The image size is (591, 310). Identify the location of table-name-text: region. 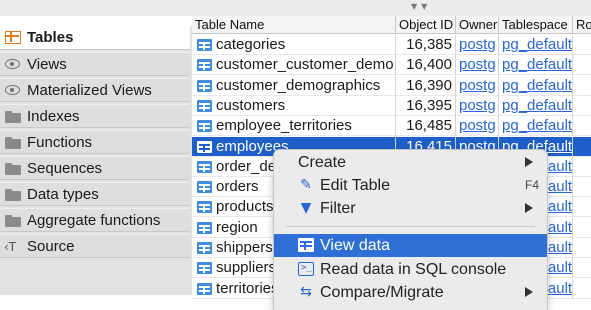
(237, 227).